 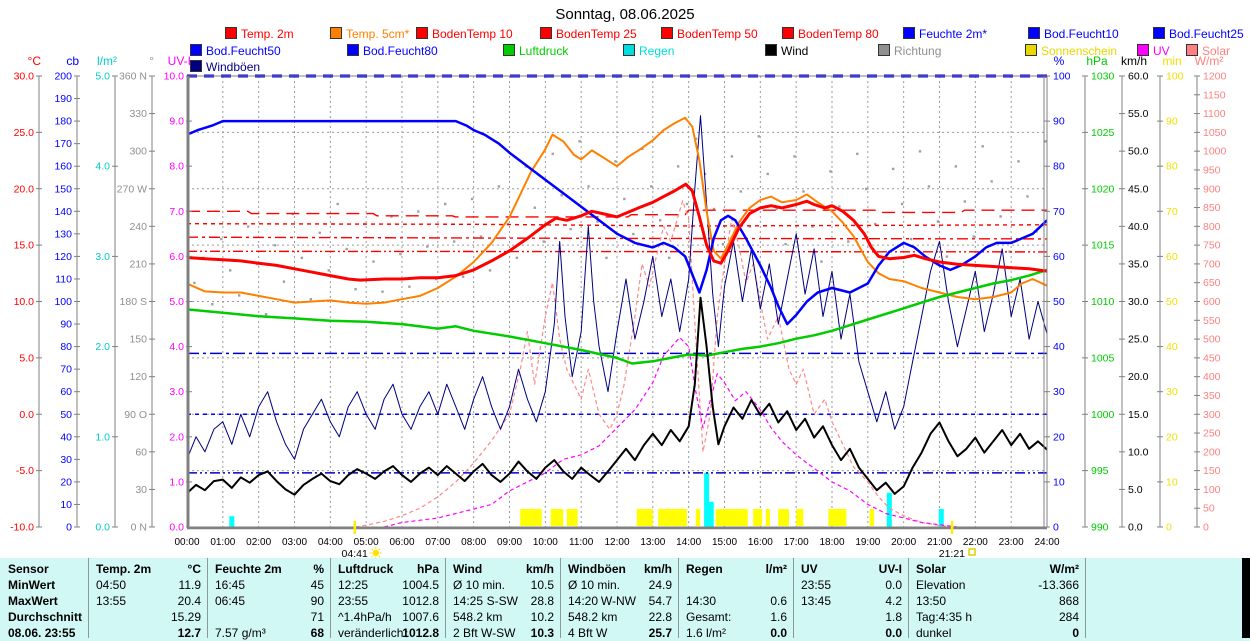 What do you see at coordinates (374, 633) in the screenshot?
I see `table-cell-text: veränderlich↑` at bounding box center [374, 633].